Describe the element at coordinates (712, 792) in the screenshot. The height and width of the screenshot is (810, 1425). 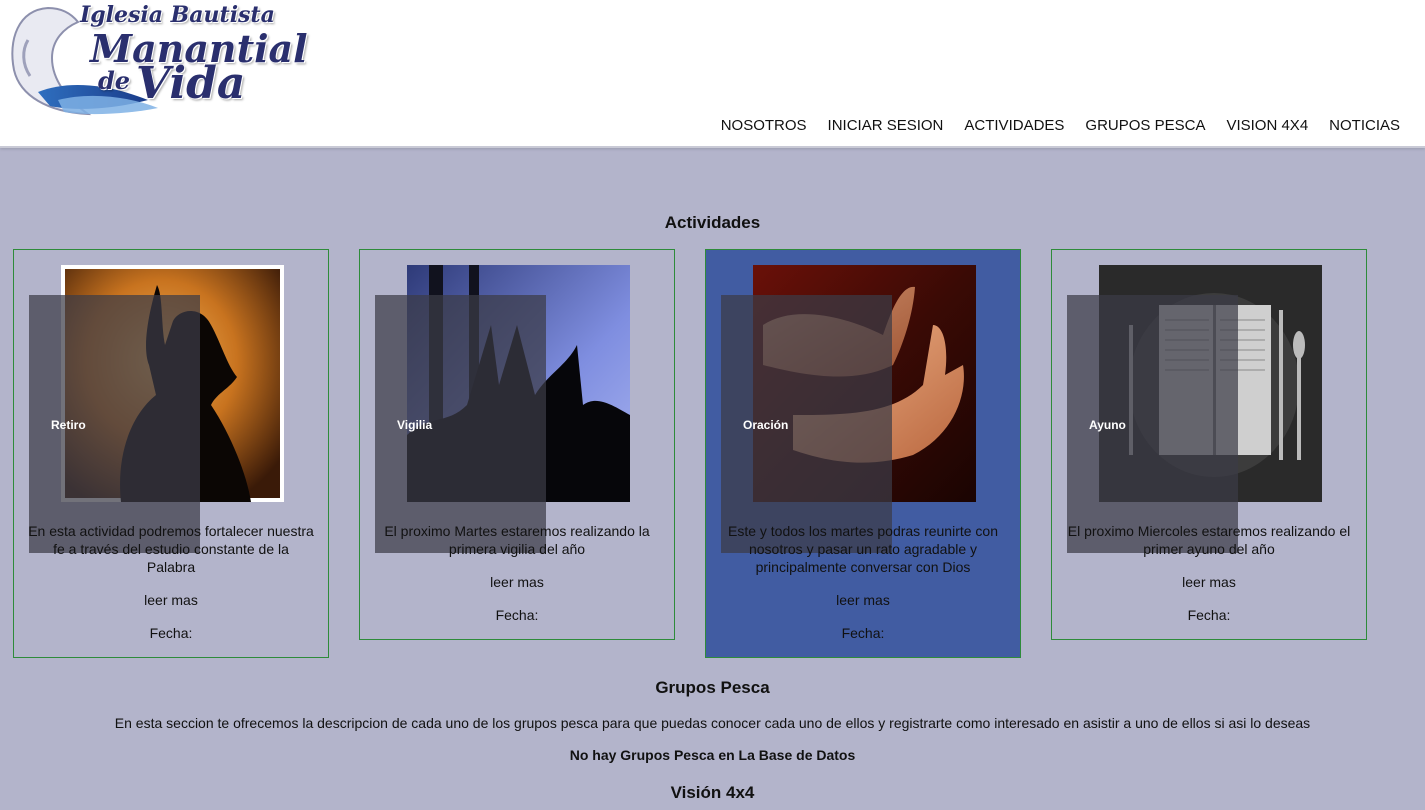
I see `vision-title: Visión 4x4` at that location.